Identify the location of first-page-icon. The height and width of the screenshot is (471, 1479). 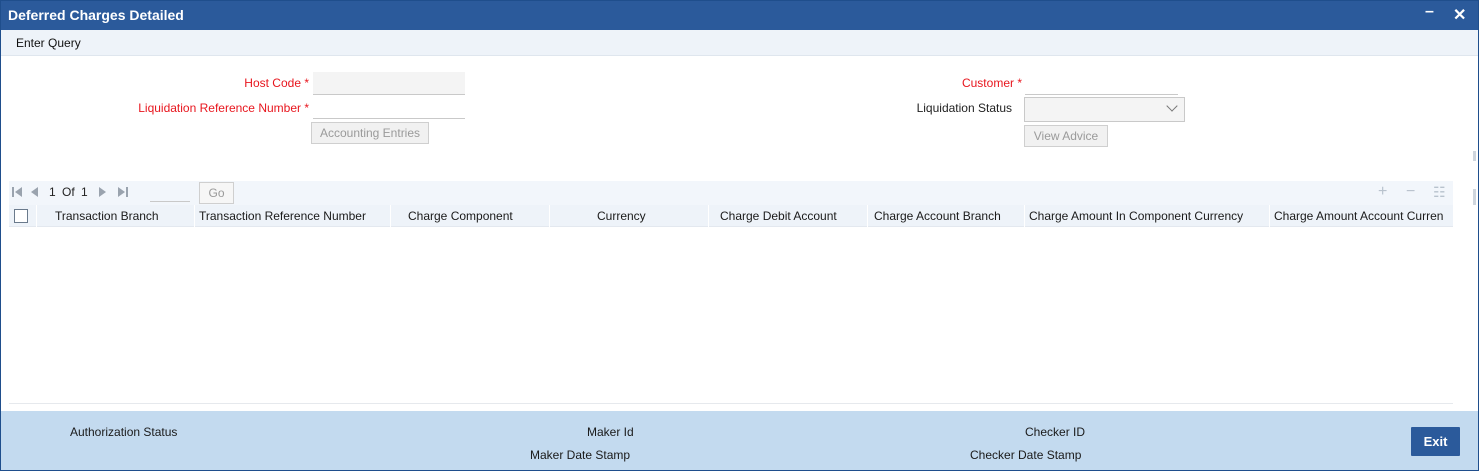
(17, 192).